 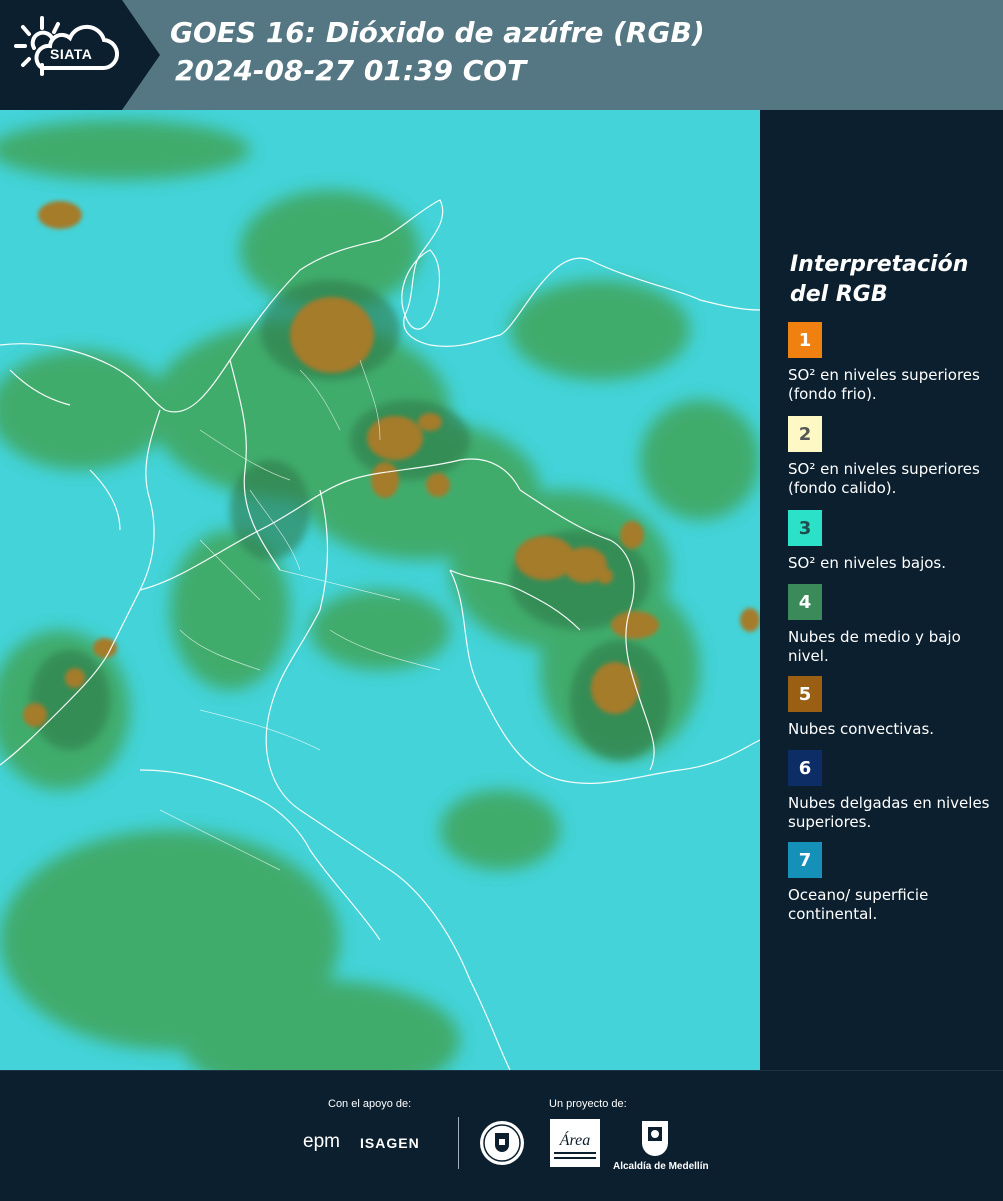 I want to click on footer-divider, so click(x=458, y=1143).